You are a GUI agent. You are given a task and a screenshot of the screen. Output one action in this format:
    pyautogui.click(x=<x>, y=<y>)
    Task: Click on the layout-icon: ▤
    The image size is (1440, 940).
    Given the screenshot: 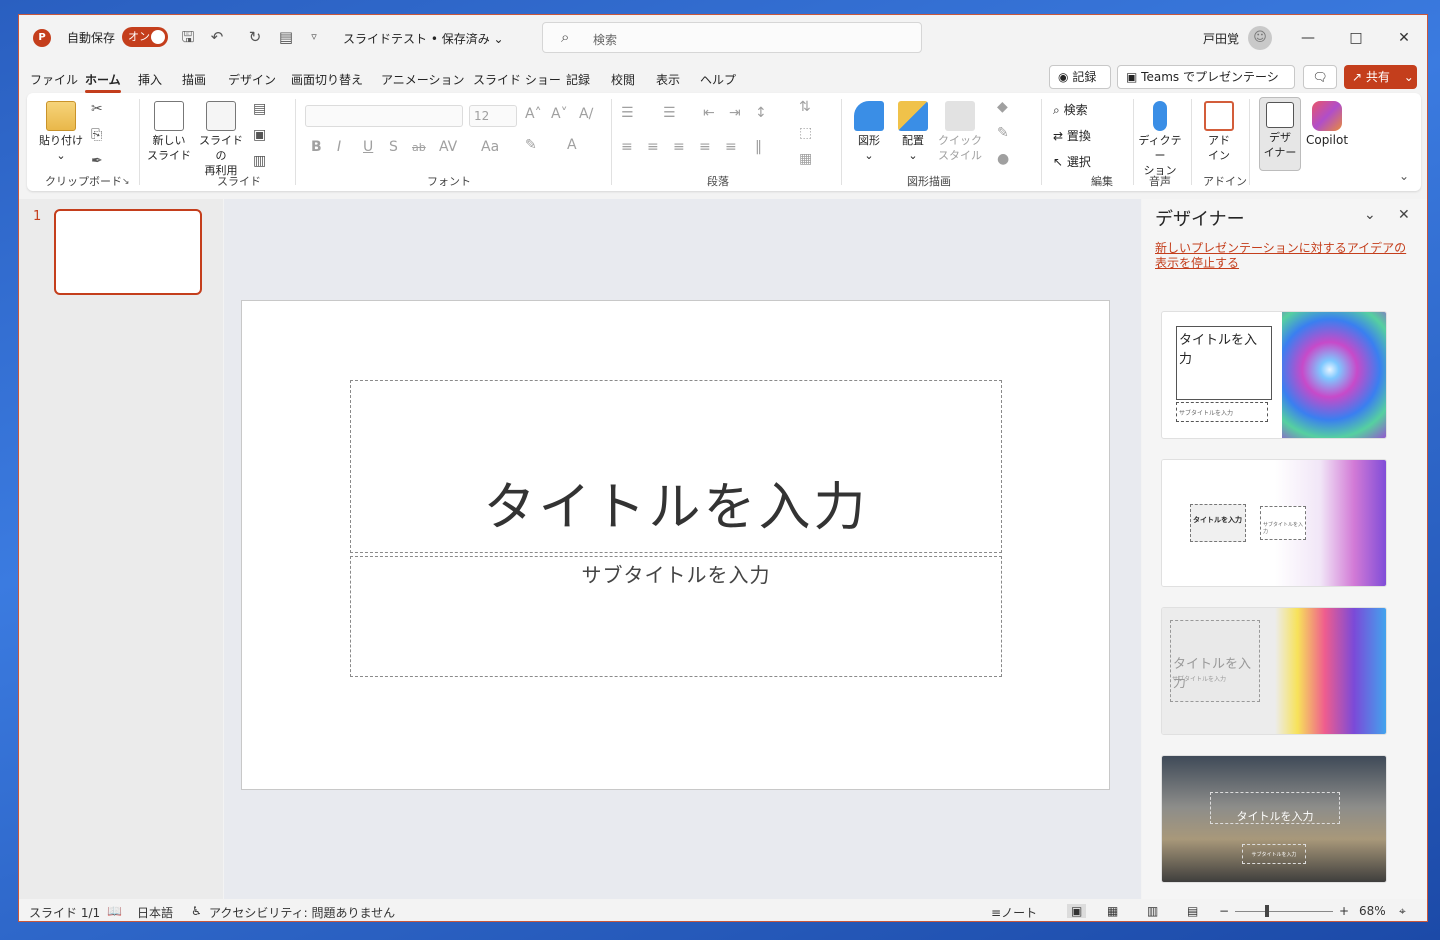 What is the action you would take?
    pyautogui.click(x=259, y=109)
    